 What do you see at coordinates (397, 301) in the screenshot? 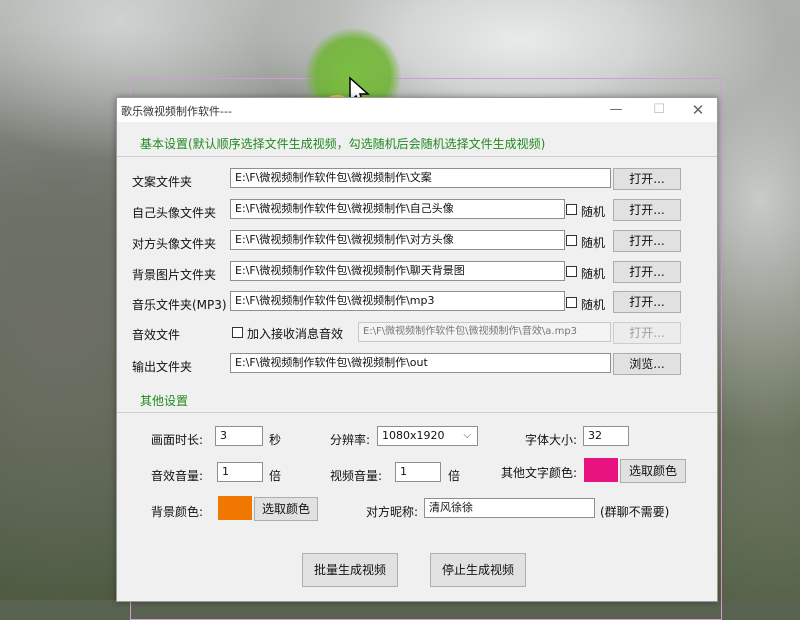
I see `music-folder-input: E:\F\微视频制作软件包\微视频制作\mp3` at bounding box center [397, 301].